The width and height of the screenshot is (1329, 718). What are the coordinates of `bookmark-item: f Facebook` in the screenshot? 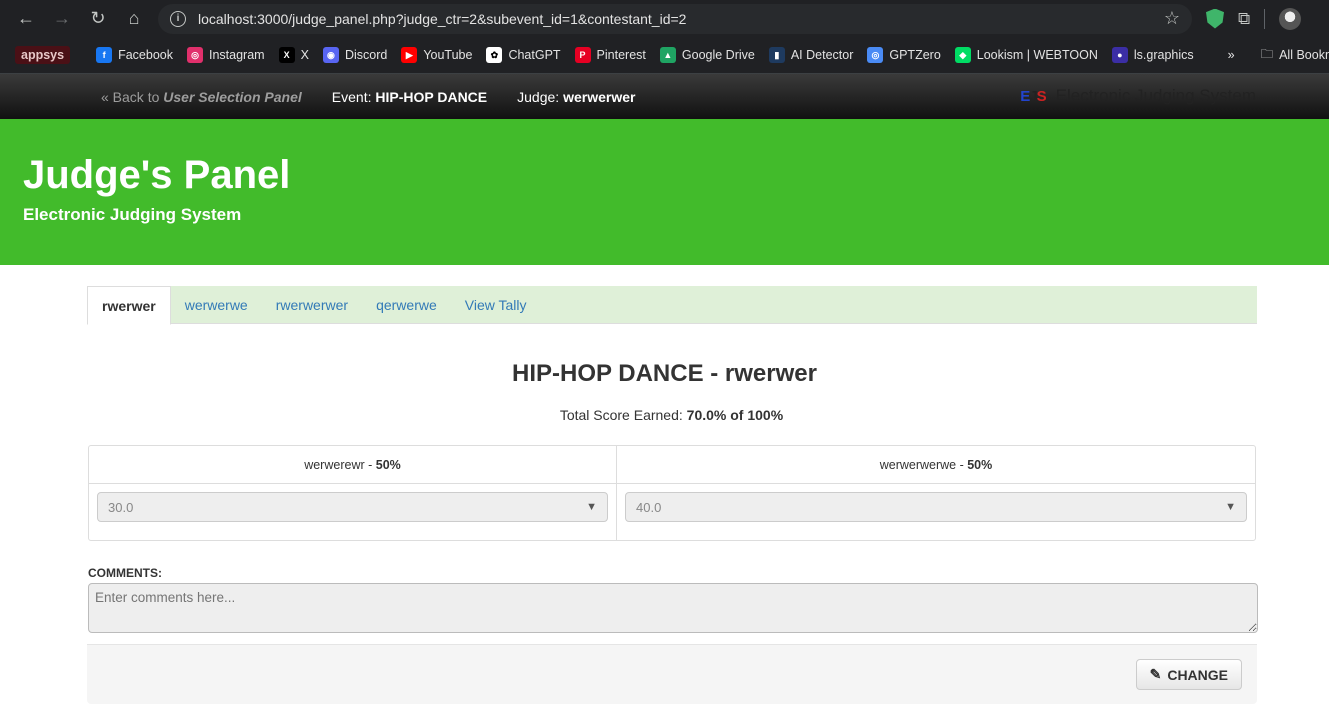 It's located at (134, 55).